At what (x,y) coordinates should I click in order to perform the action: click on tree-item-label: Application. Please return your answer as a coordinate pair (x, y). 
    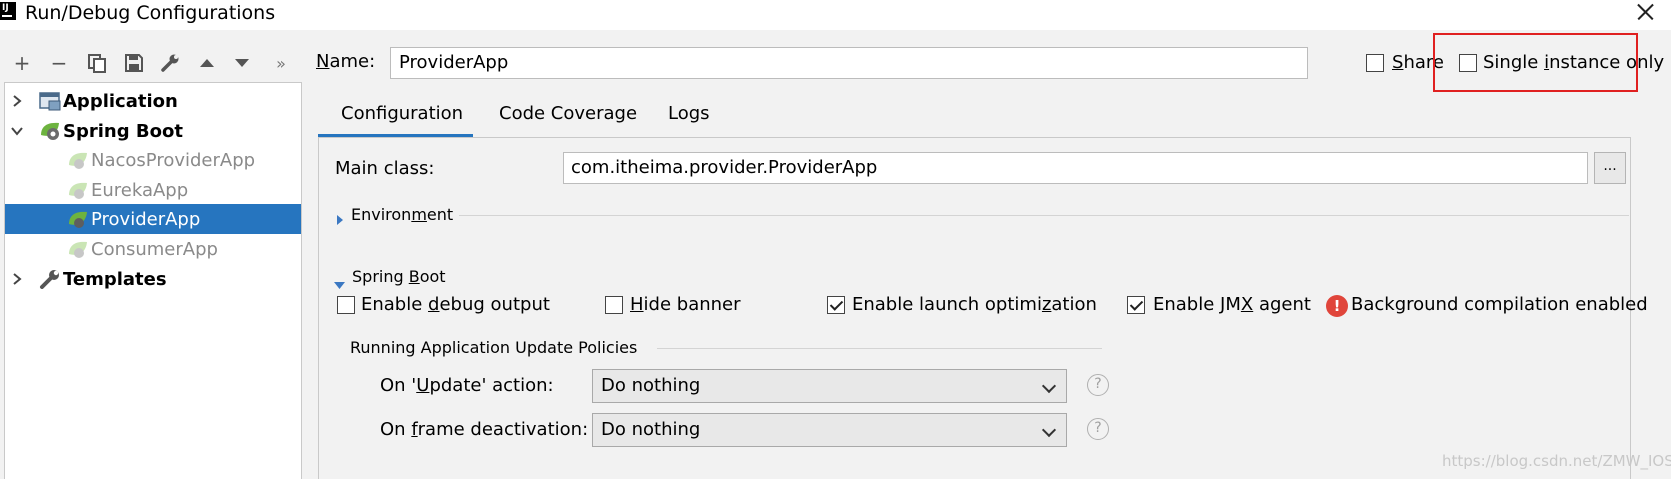
    Looking at the image, I should click on (120, 101).